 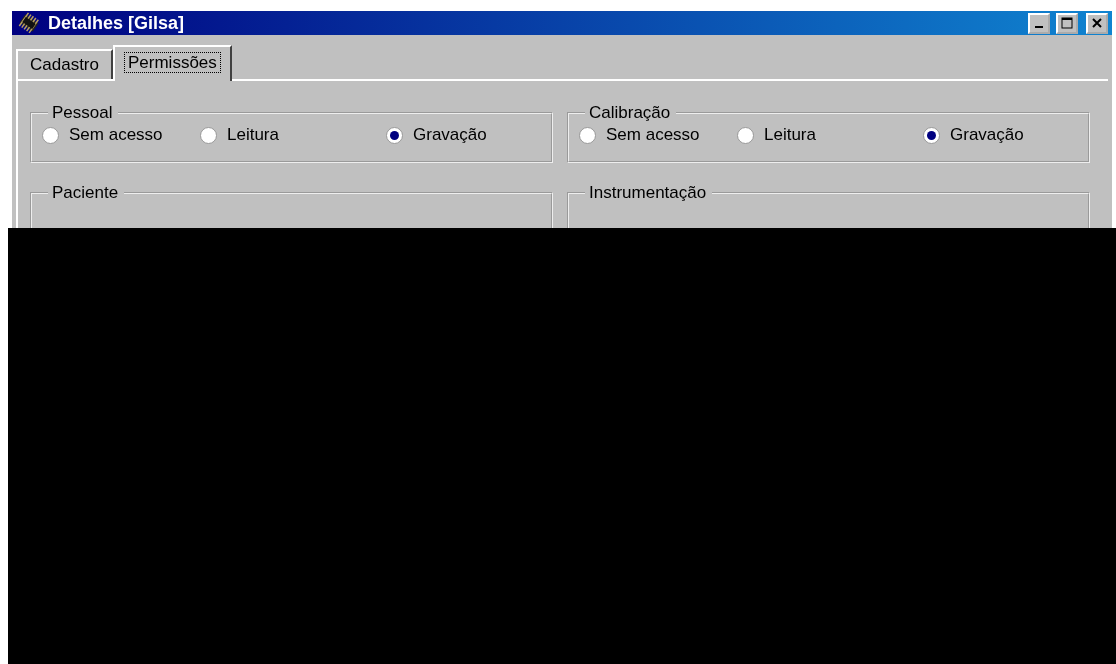 I want to click on close-icon, so click(x=1097, y=23).